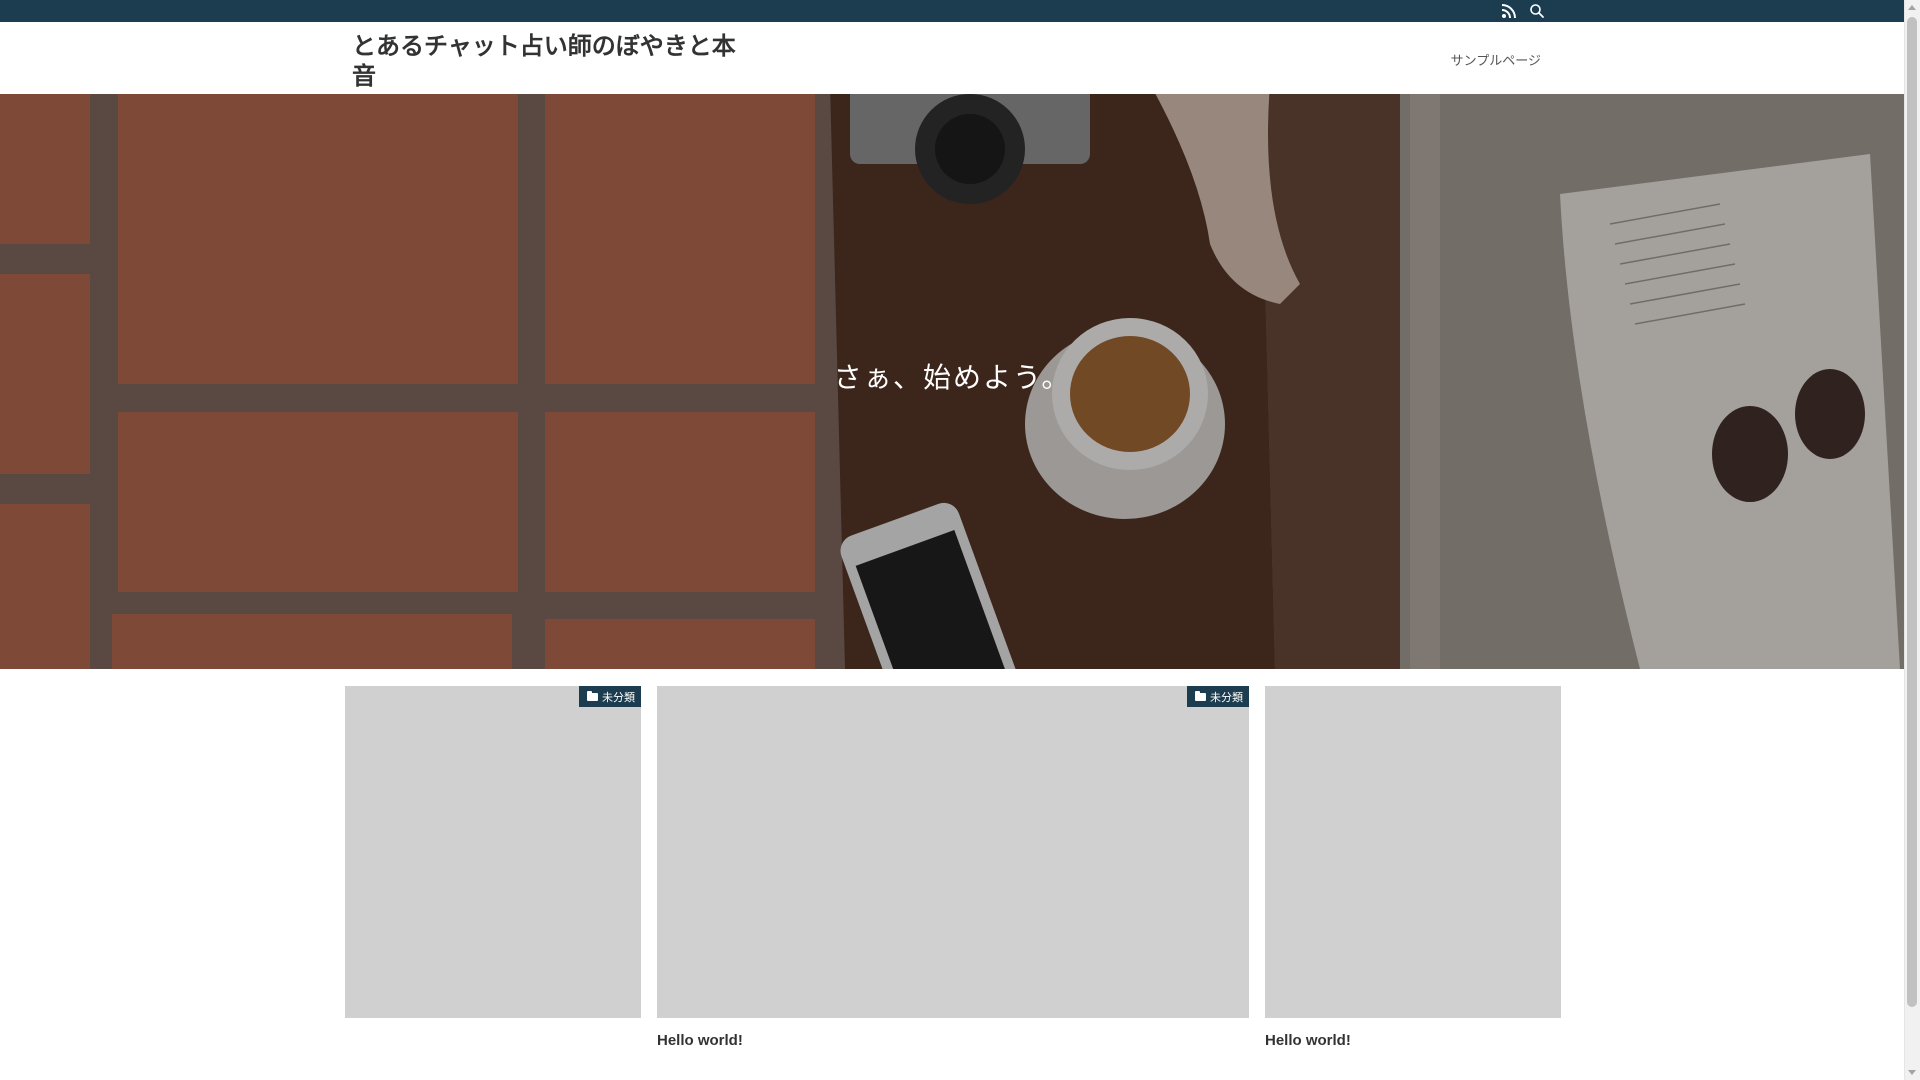  I want to click on vertical-scrollbar, so click(1912, 540).